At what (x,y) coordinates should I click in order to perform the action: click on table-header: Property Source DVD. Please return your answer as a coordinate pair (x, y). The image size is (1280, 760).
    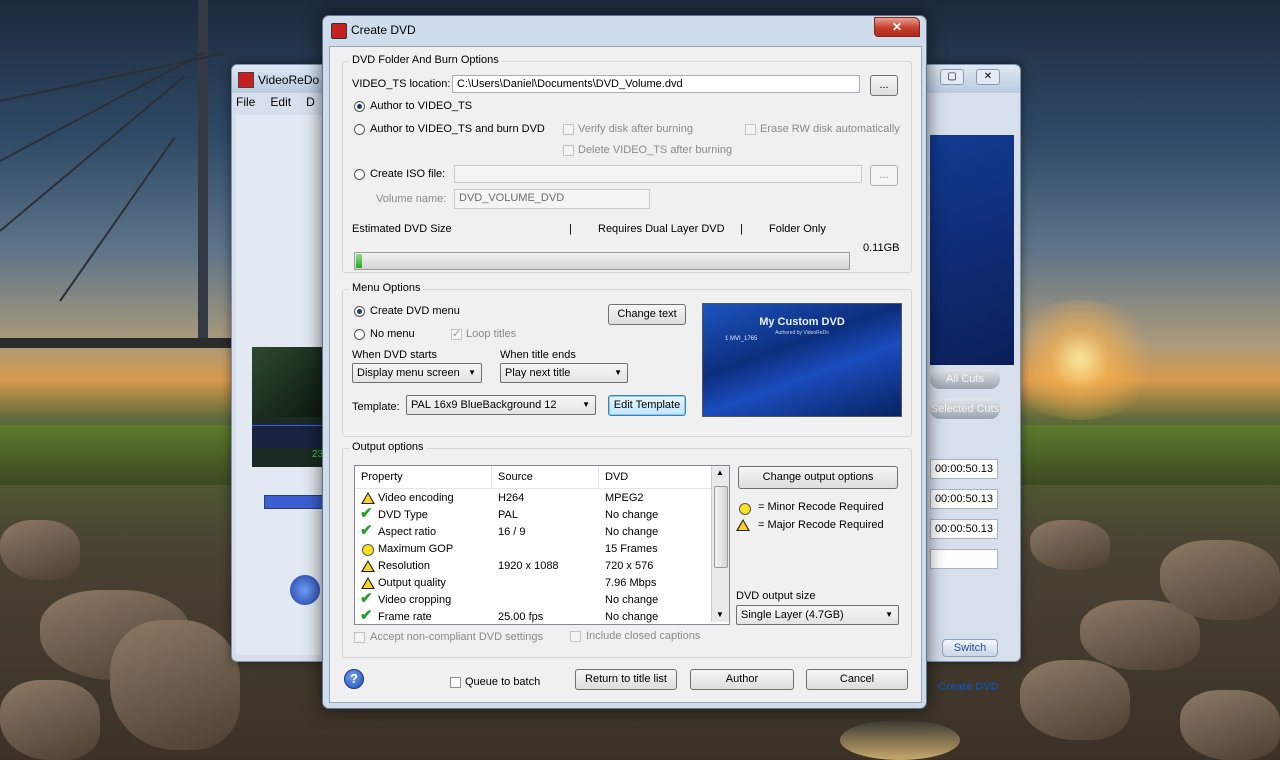
    Looking at the image, I should click on (533, 477).